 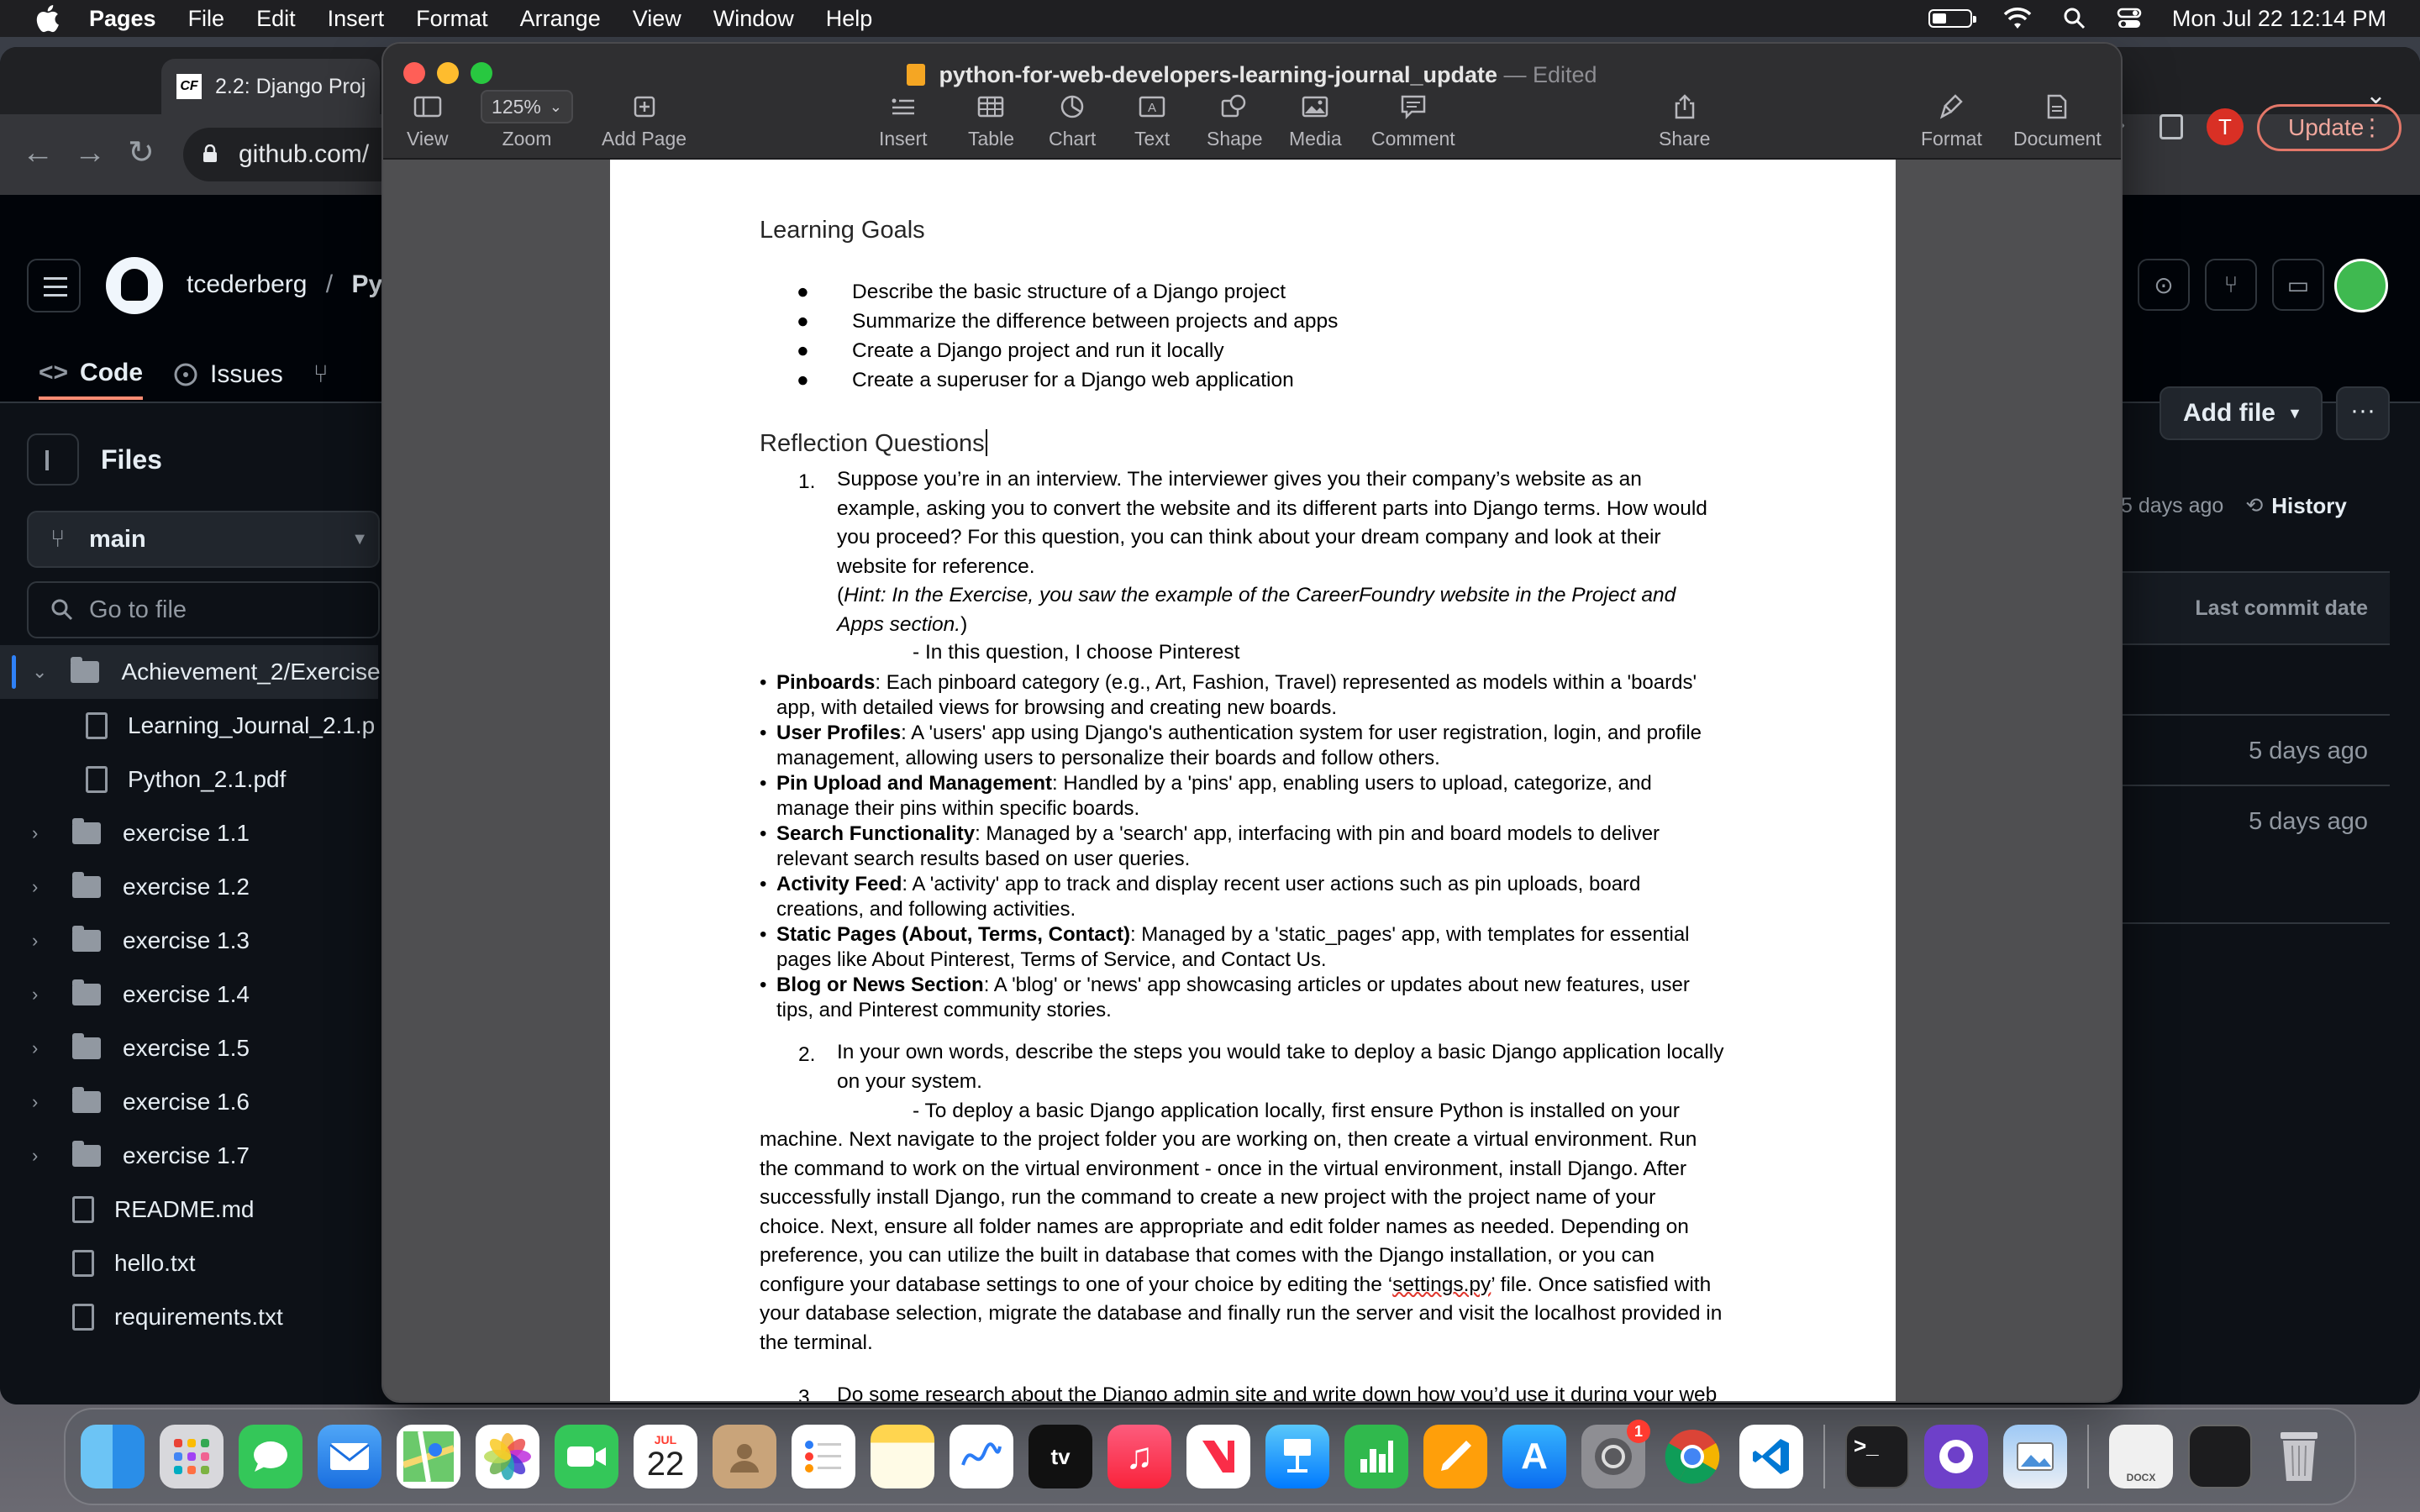 What do you see at coordinates (744, 1456) in the screenshot?
I see `contacts-icon` at bounding box center [744, 1456].